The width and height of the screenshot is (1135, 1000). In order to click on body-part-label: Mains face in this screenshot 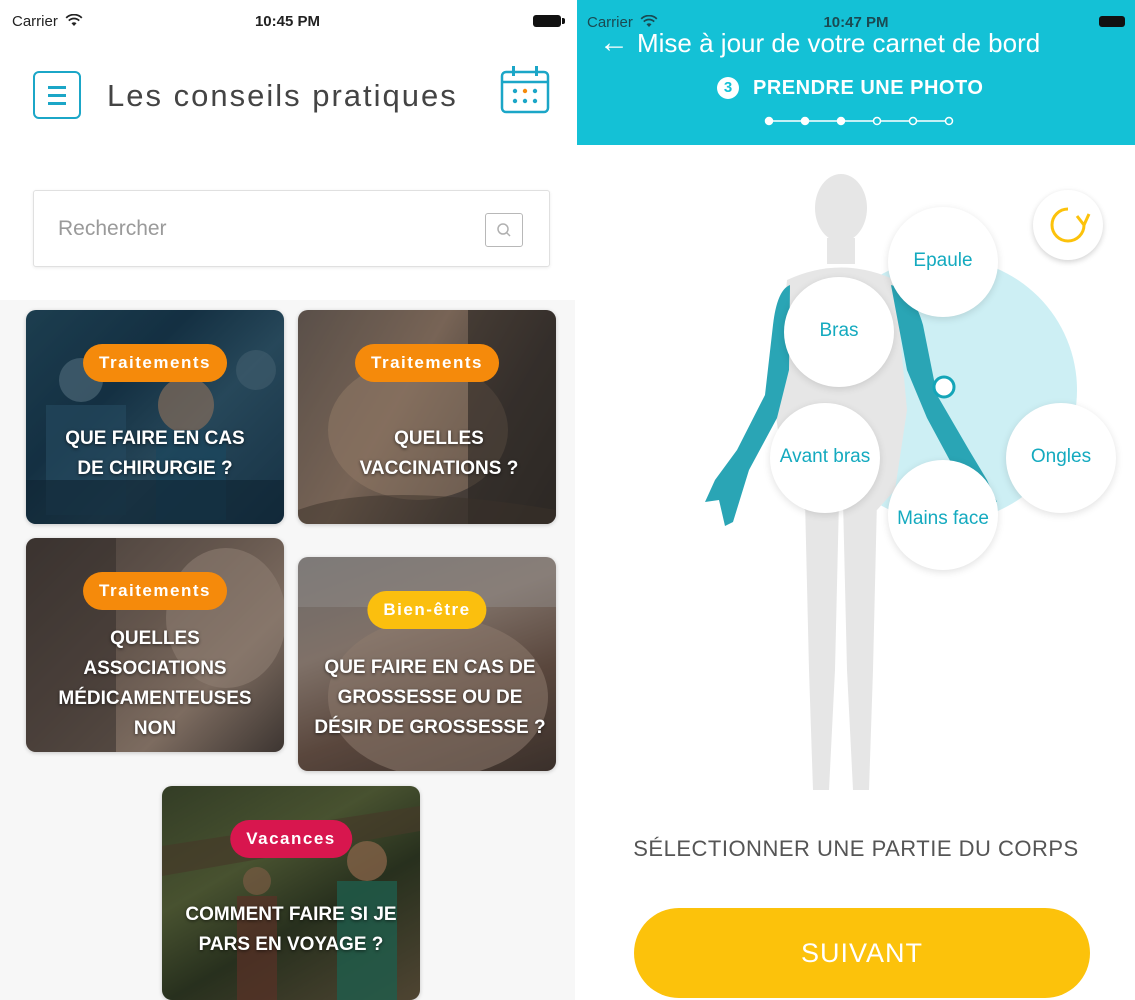, I will do `click(943, 518)`.